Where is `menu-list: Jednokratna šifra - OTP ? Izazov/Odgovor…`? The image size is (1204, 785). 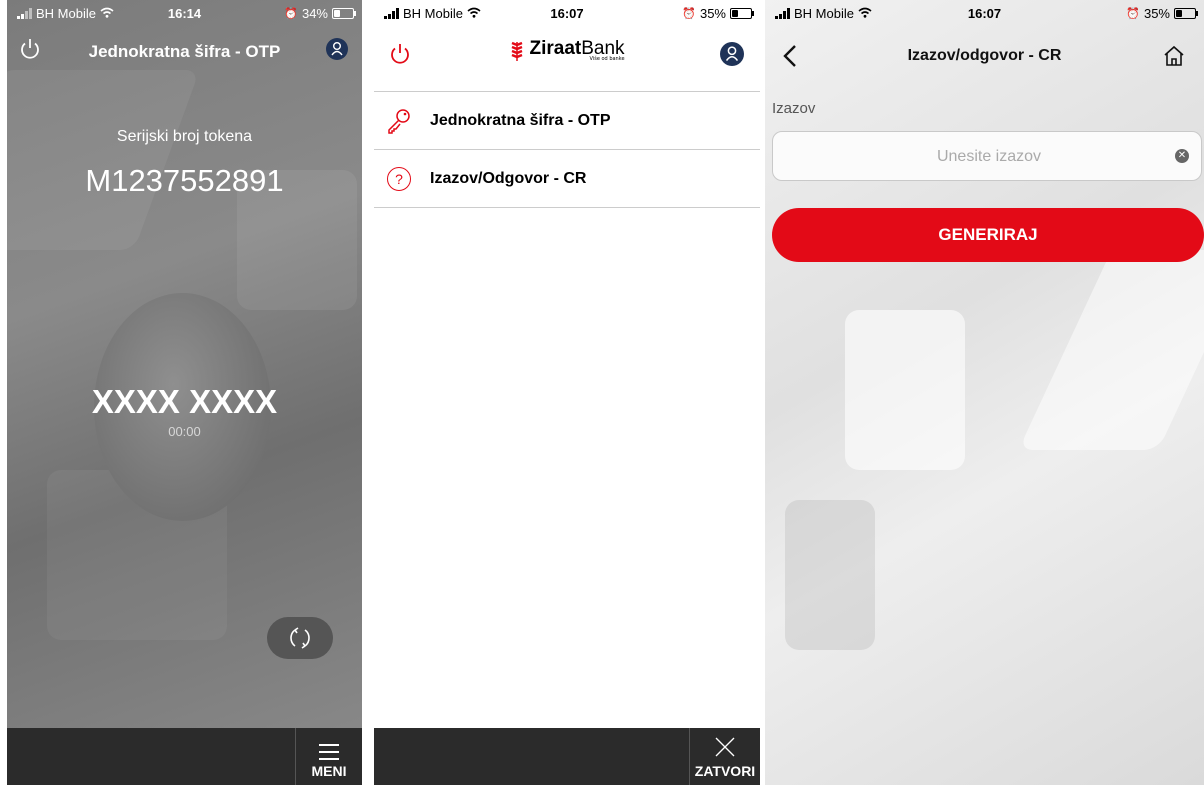
menu-list: Jednokratna šifra - OTP ? Izazov/Odgovor… is located at coordinates (567, 149).